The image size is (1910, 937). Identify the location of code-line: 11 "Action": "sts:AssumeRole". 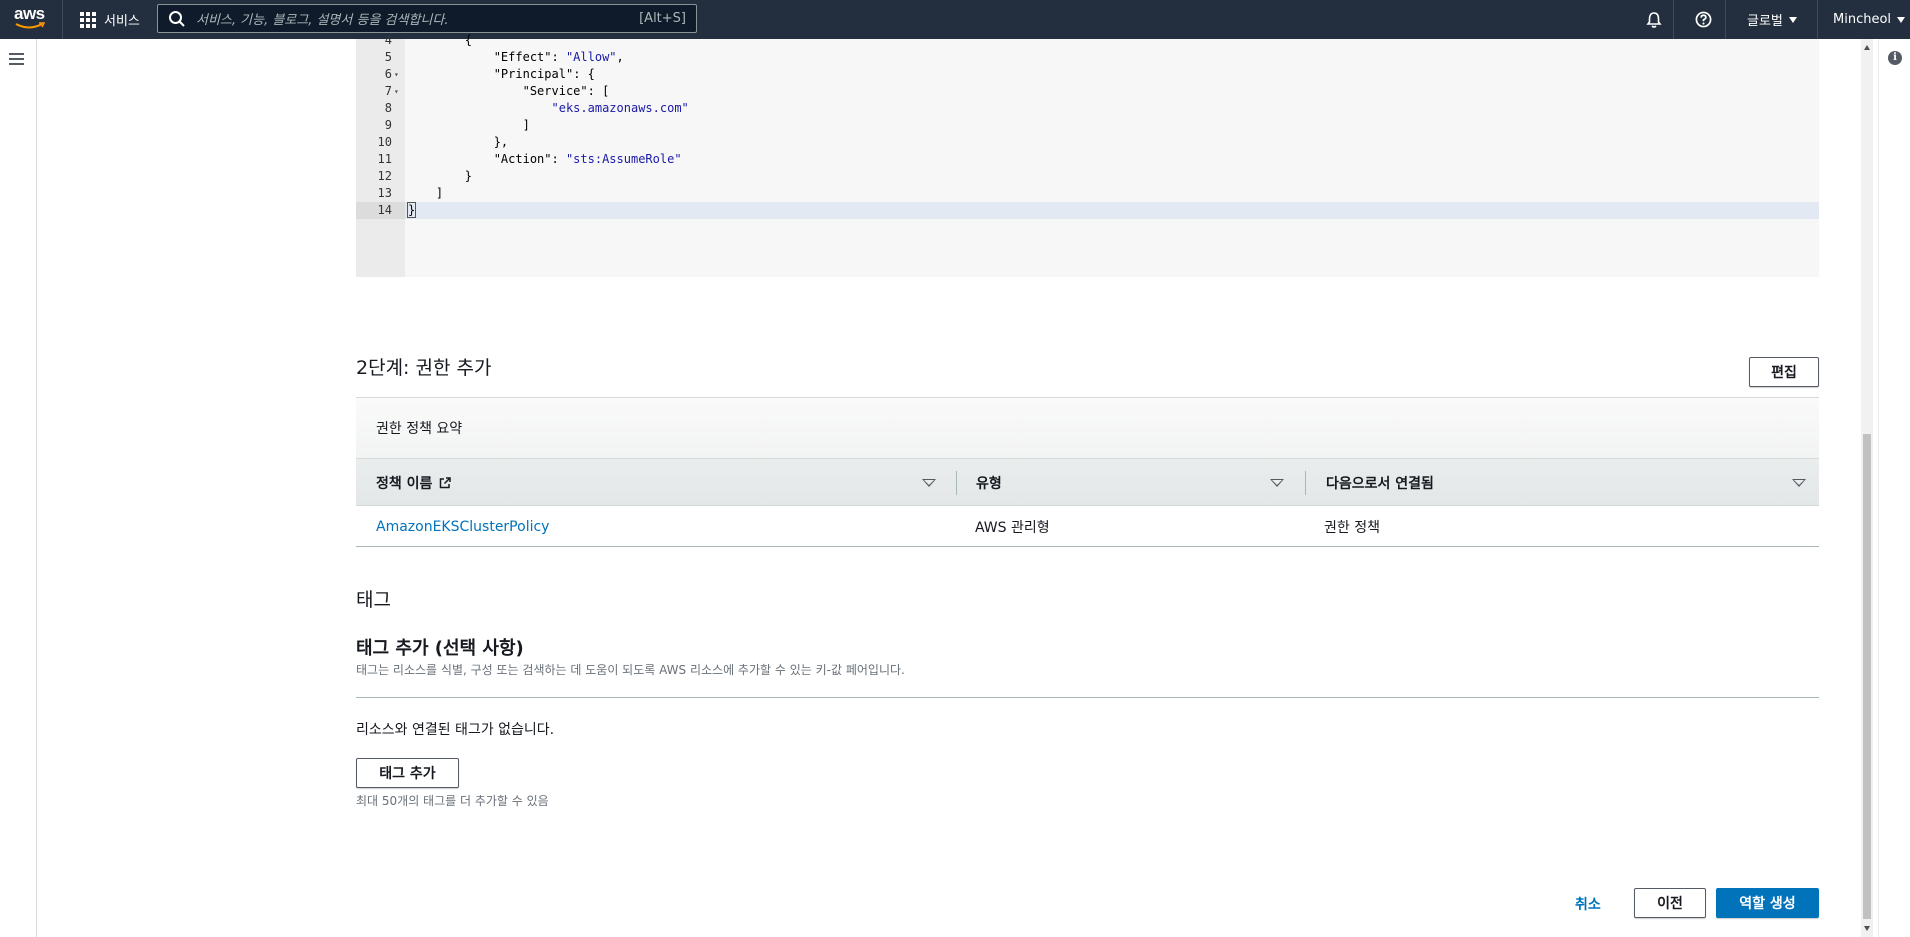
(1087, 159).